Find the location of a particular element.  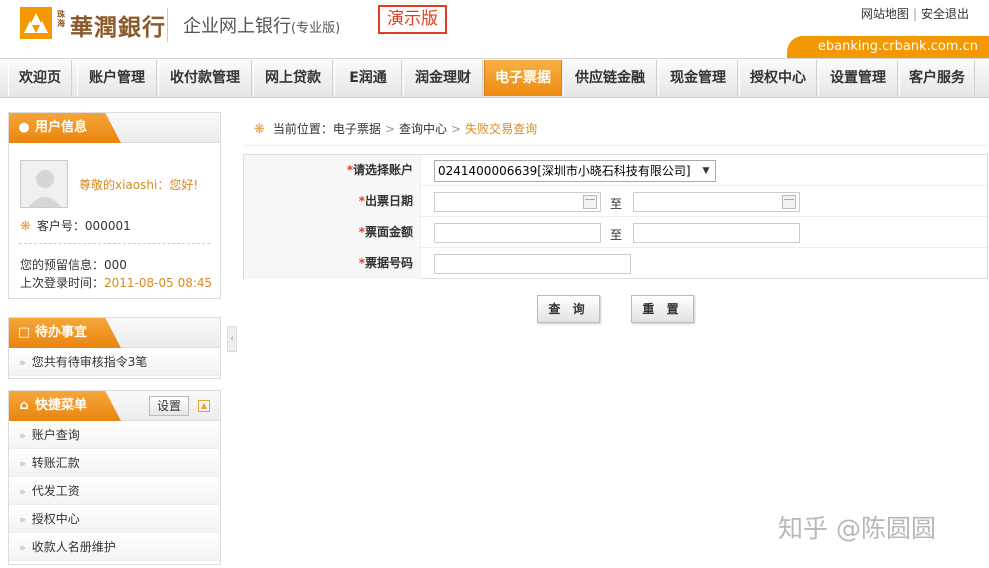

logout-link: 安全退出 is located at coordinates (945, 14).